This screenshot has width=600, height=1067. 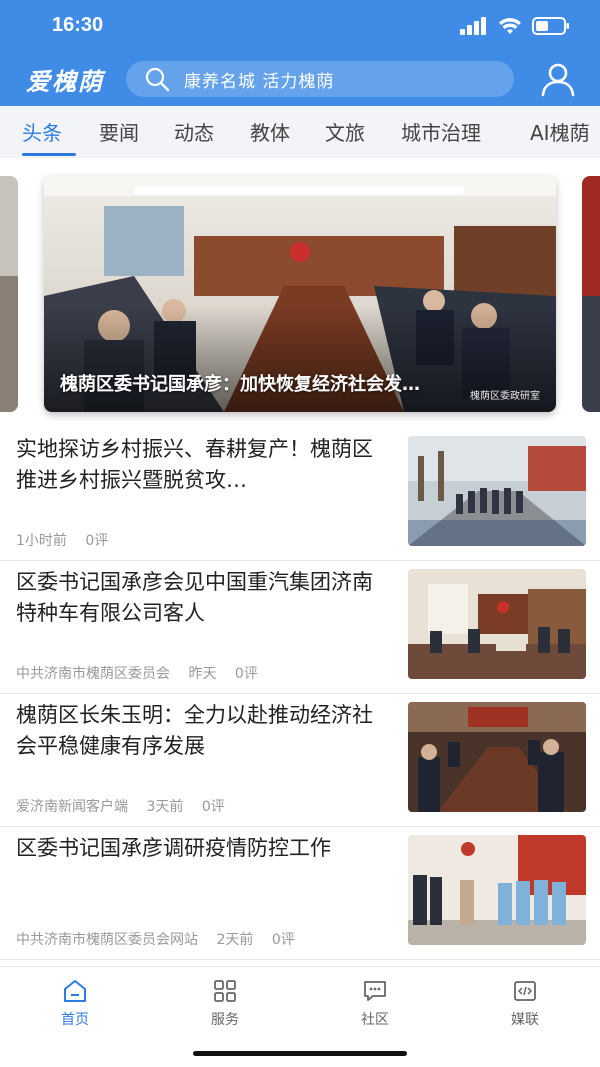 What do you see at coordinates (560, 131) in the screenshot?
I see `tab-ai-huaiyin: AI槐荫` at bounding box center [560, 131].